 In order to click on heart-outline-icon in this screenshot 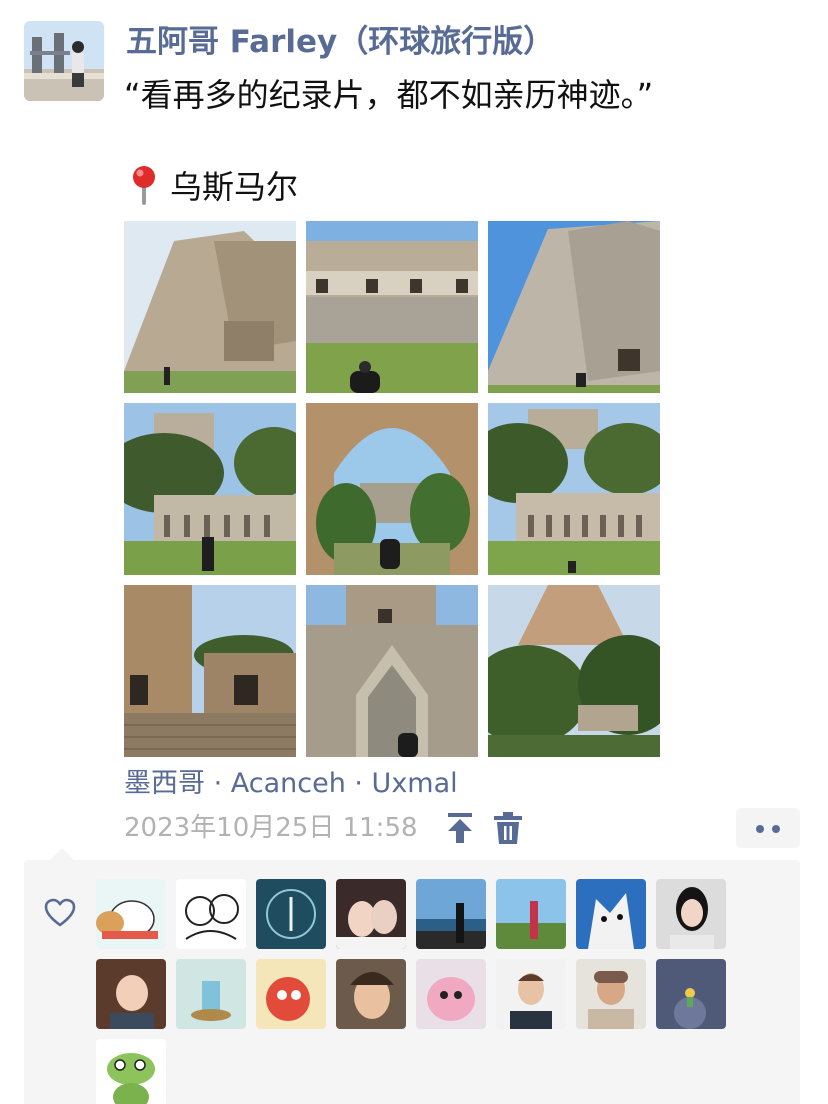, I will do `click(60, 913)`.